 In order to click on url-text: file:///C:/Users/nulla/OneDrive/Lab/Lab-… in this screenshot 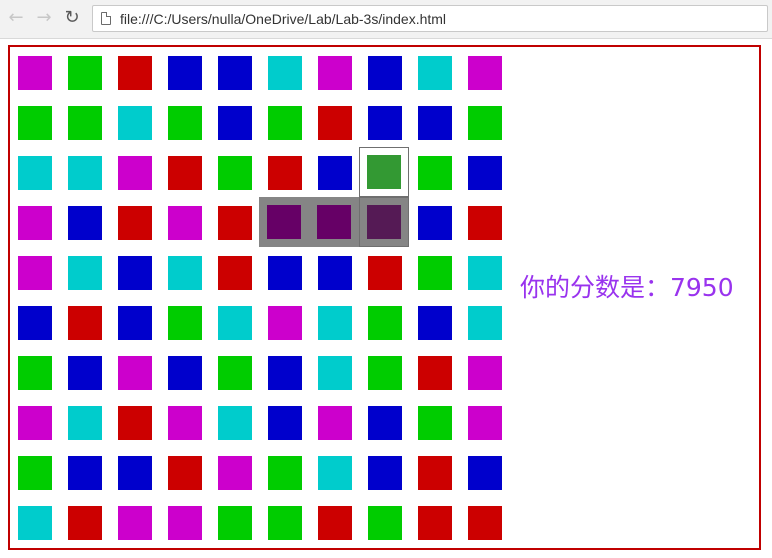, I will do `click(283, 19)`.